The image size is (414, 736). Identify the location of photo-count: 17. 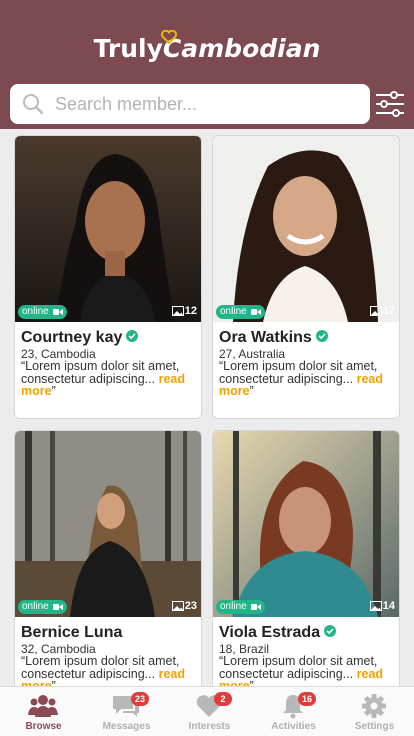
(382, 311).